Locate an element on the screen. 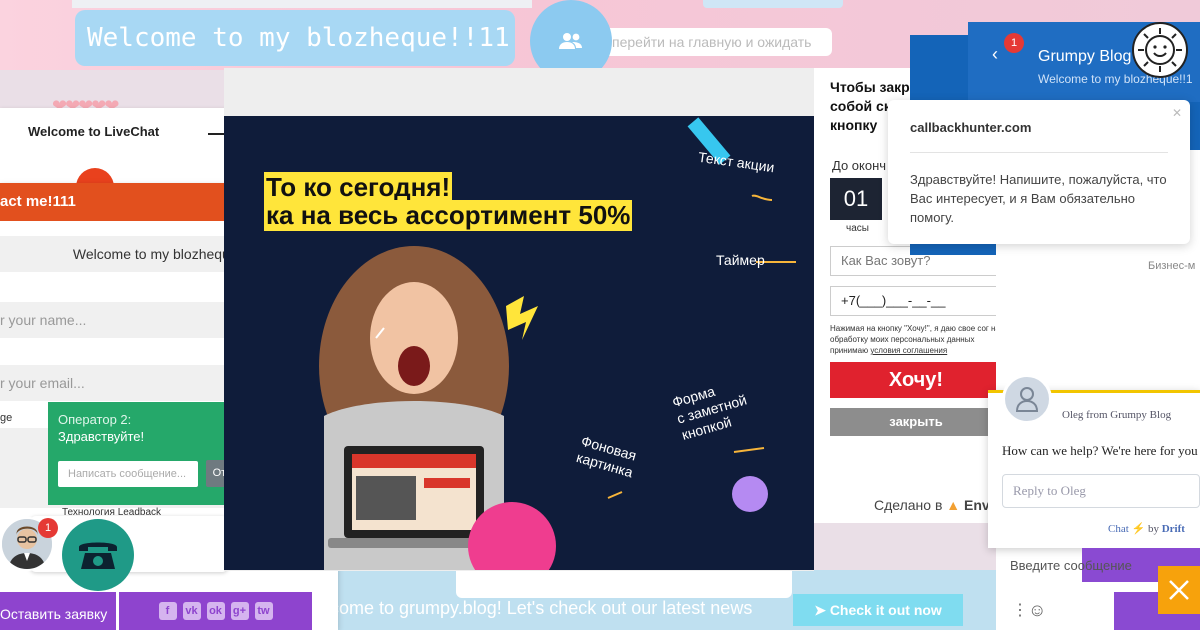 The image size is (1200, 630). livechat-title: Welcome to LiveChat is located at coordinates (94, 131).